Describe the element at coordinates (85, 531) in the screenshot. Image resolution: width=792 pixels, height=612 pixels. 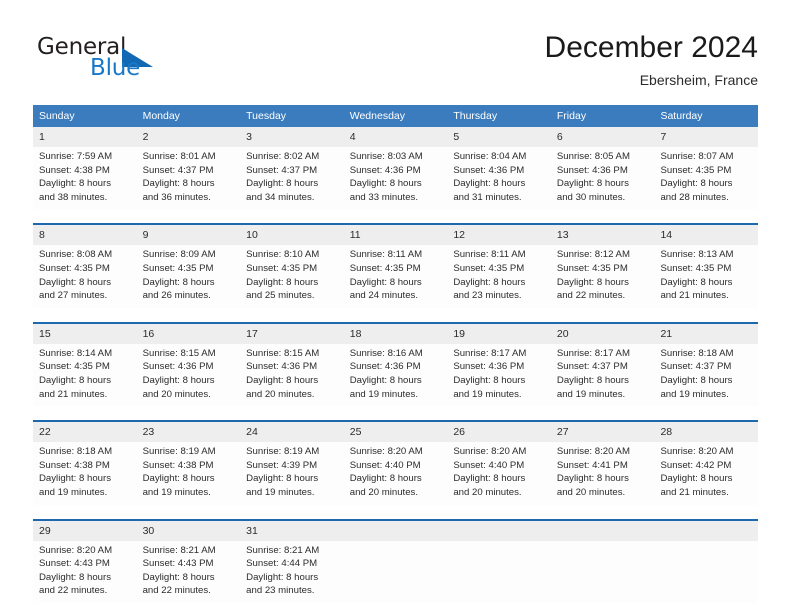
I see `day-number: 29` at that location.